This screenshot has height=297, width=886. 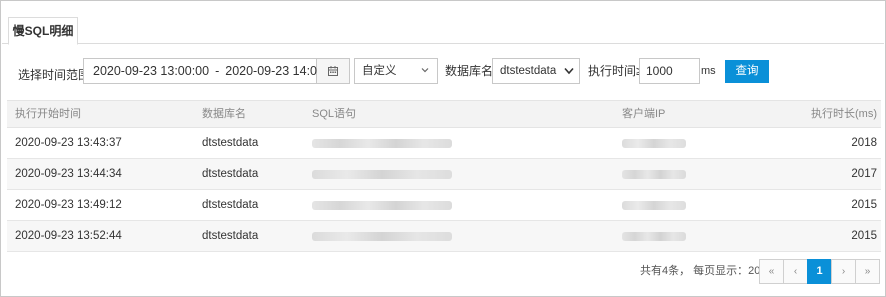 What do you see at coordinates (843, 271) in the screenshot?
I see `next-page-button: ›` at bounding box center [843, 271].